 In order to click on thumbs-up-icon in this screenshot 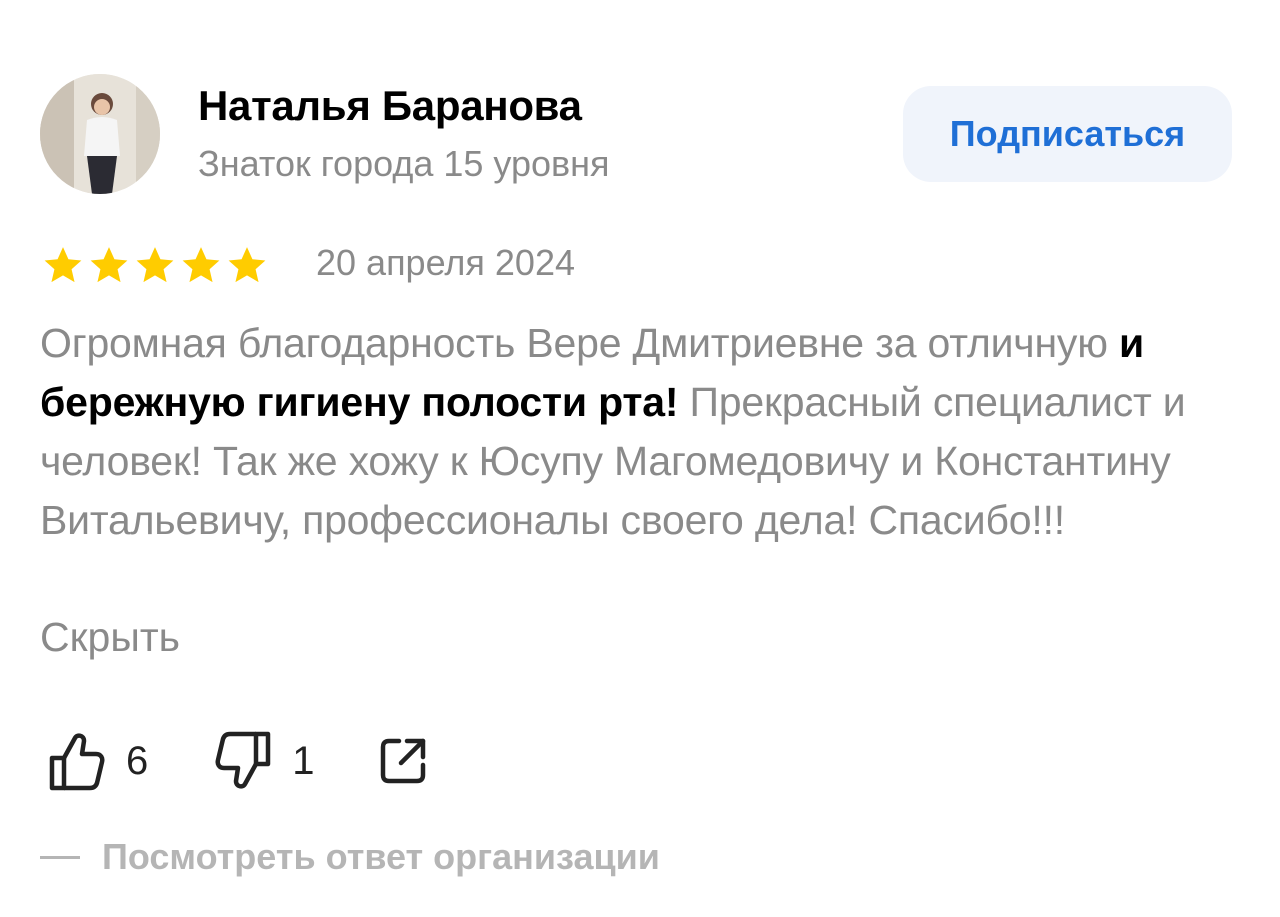, I will do `click(77, 762)`.